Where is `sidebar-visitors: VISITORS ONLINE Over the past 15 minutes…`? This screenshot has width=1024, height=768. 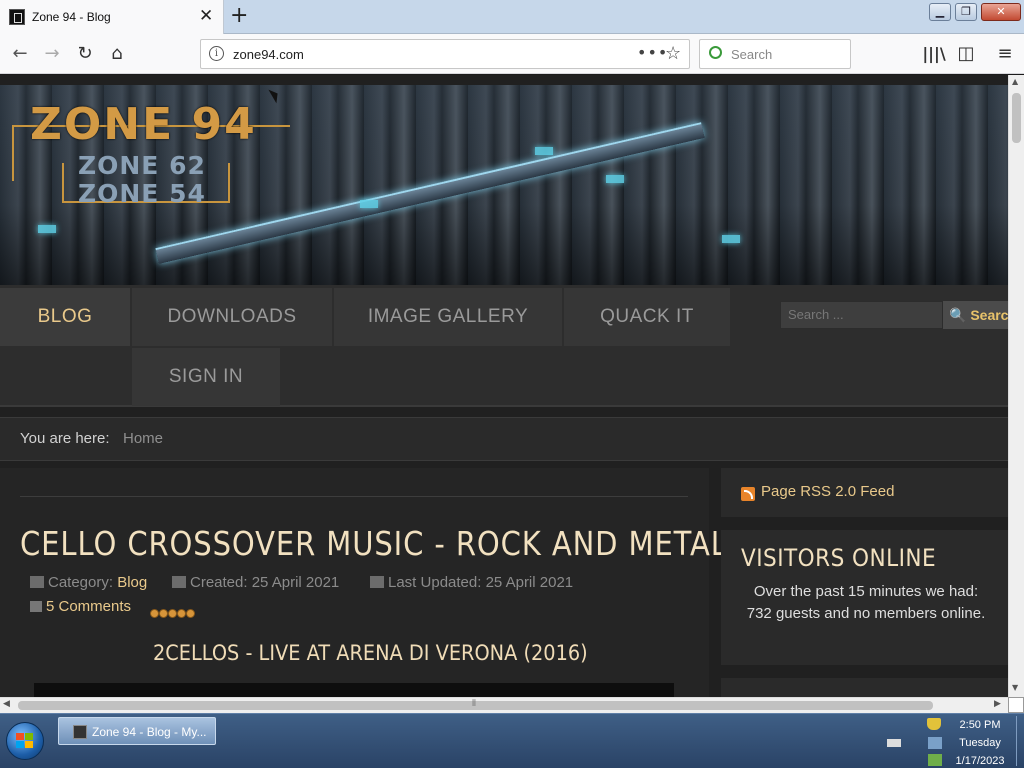 sidebar-visitors: VISITORS ONLINE Over the past 15 minutes… is located at coordinates (864, 597).